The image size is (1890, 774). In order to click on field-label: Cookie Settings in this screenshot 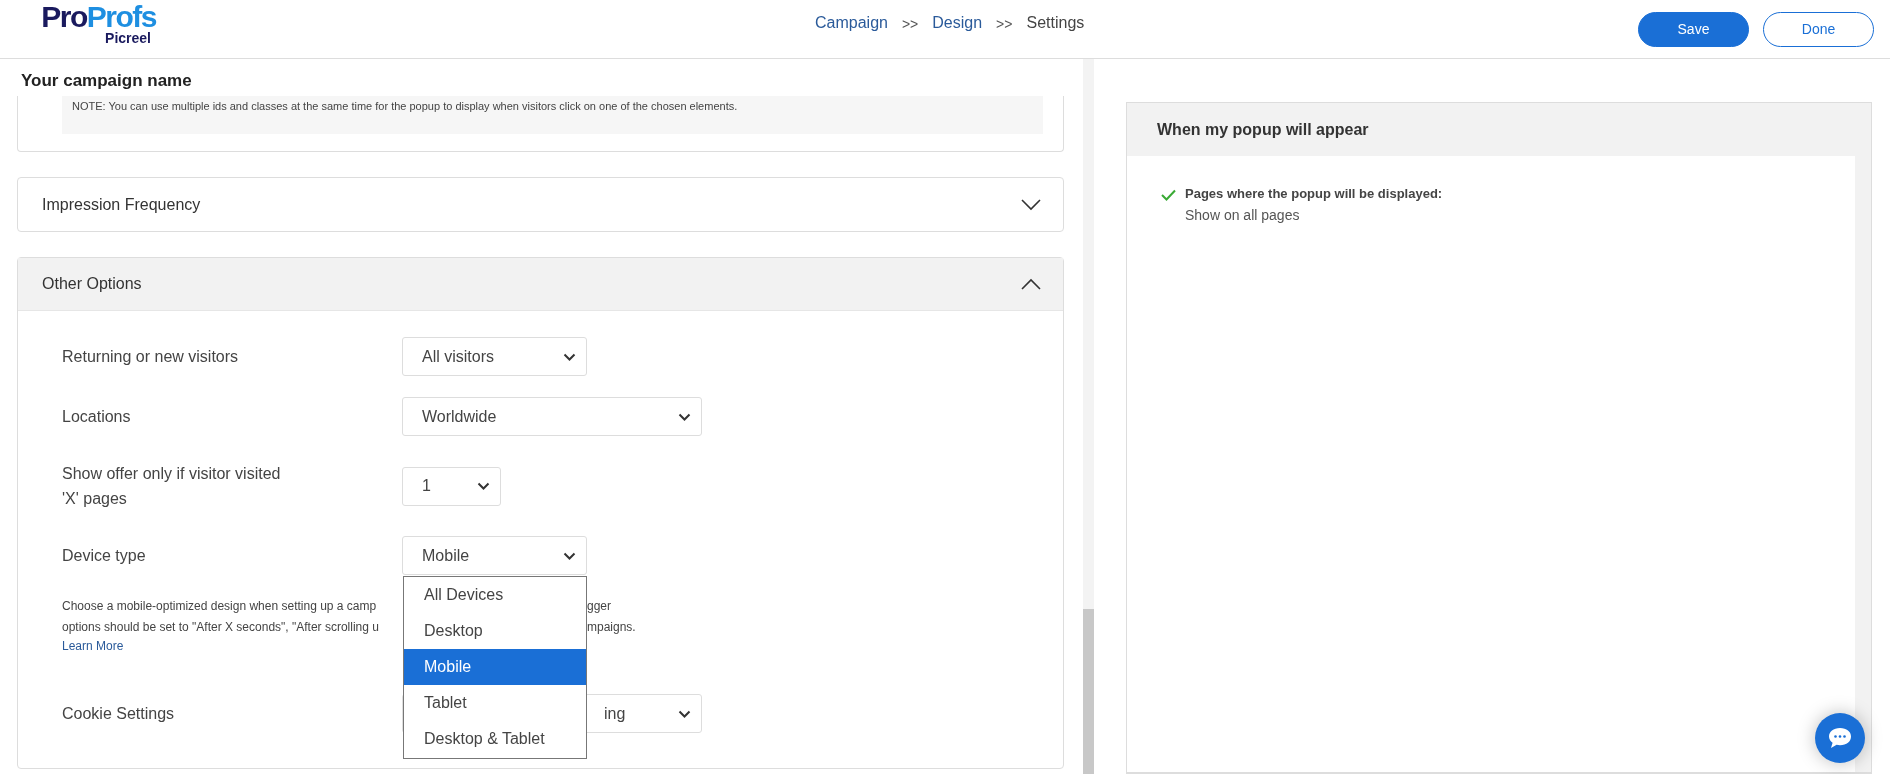, I will do `click(118, 714)`.